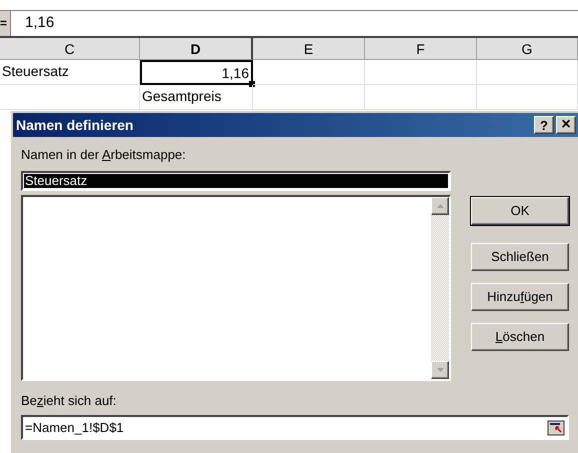 The height and width of the screenshot is (453, 578). What do you see at coordinates (520, 337) in the screenshot?
I see `dialog-button: Löschen` at bounding box center [520, 337].